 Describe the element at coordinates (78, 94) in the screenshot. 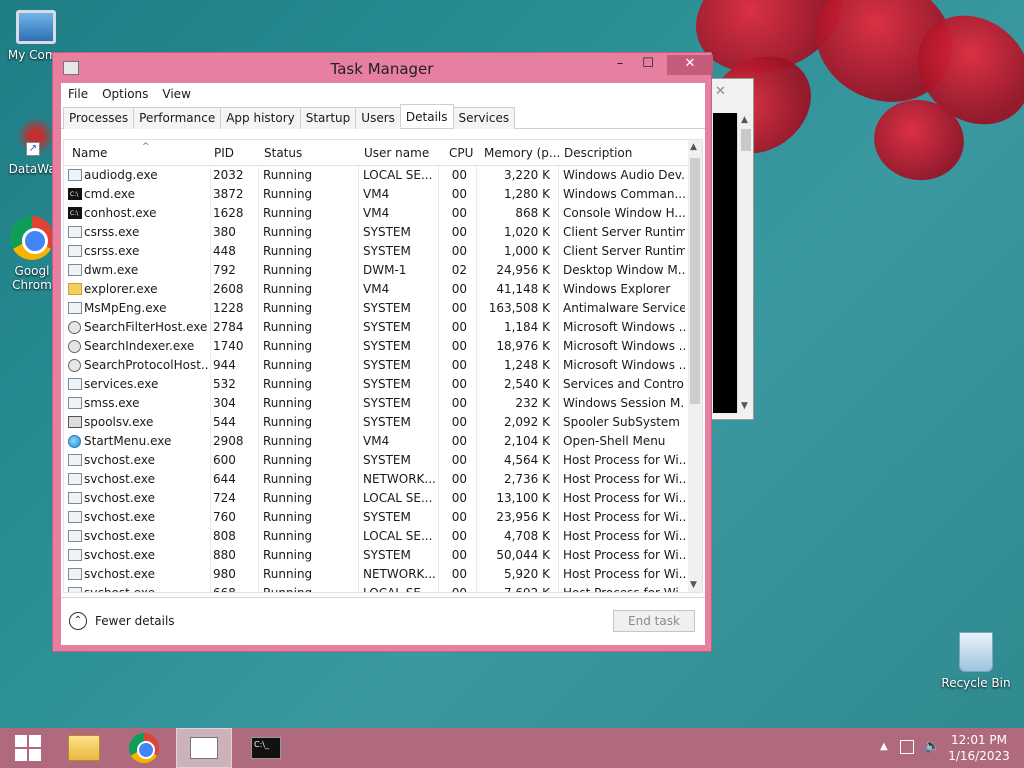

I see `menu-file: File` at that location.